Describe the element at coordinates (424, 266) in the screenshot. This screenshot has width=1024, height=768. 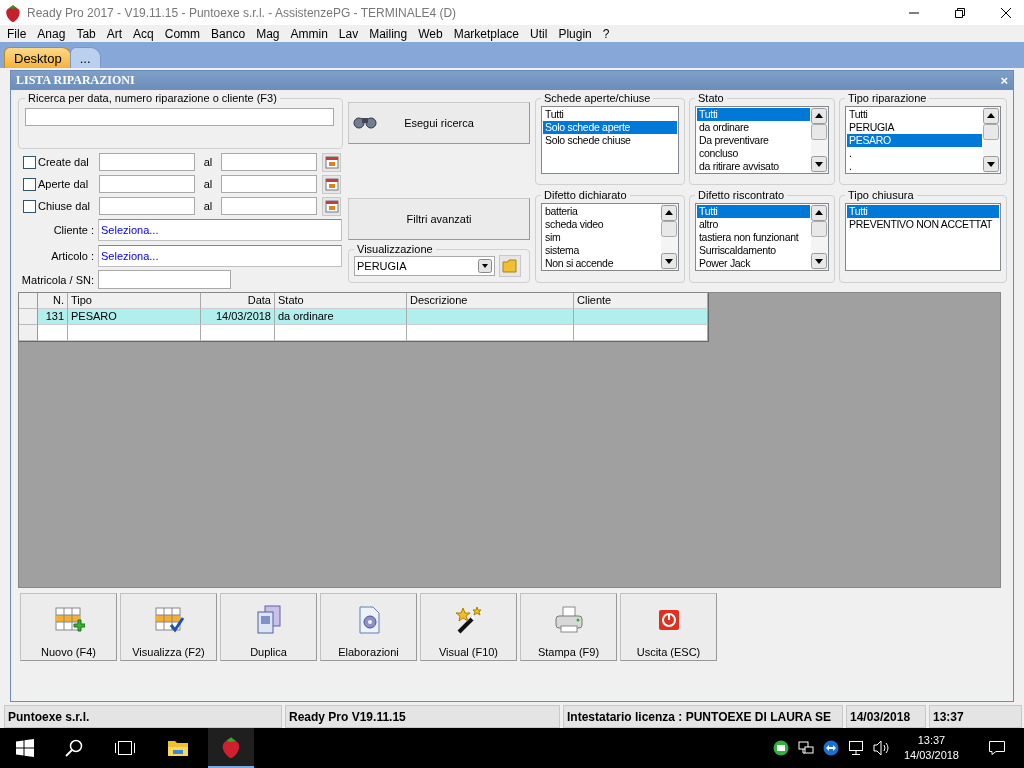
I see `view-dropdown: PERUGIA` at that location.